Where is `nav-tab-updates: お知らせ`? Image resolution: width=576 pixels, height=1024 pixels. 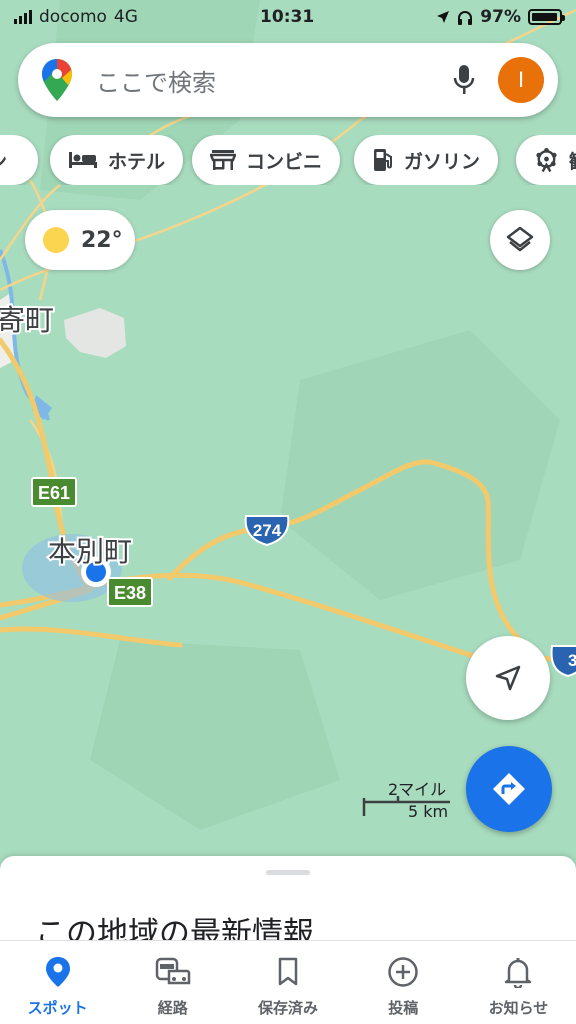 nav-tab-updates: お知らせ is located at coordinates (518, 982).